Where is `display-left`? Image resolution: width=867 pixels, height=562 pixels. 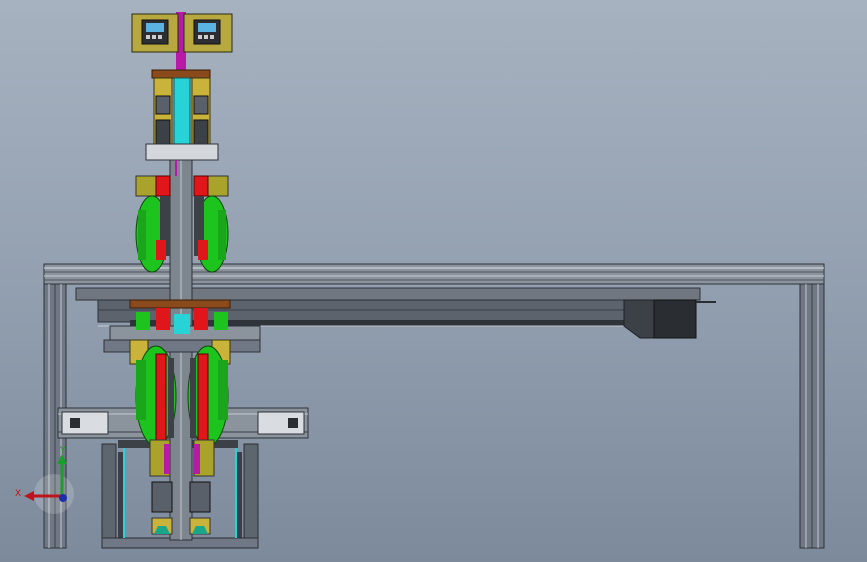 display-left is located at coordinates (155, 33).